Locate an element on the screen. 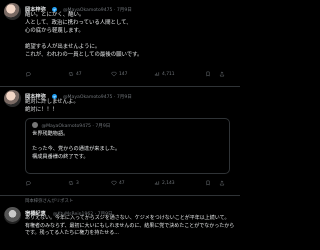  retweet-button: 3 is located at coordinates (89, 183).